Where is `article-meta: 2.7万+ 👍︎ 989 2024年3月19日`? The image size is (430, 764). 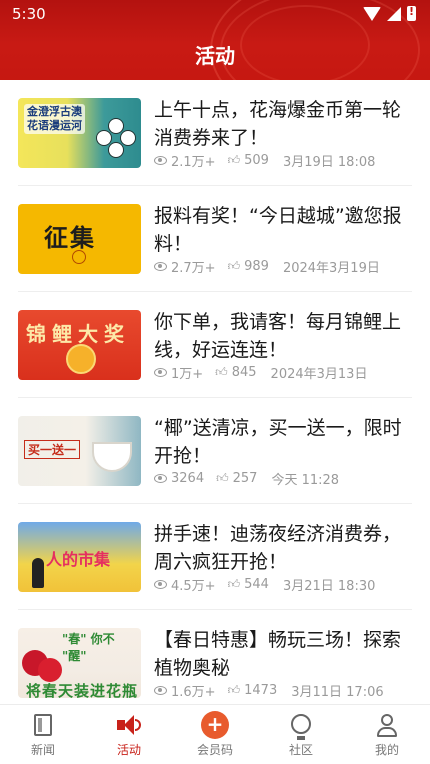 article-meta: 2.7万+ 👍︎ 989 2024年3月19日 is located at coordinates (267, 266).